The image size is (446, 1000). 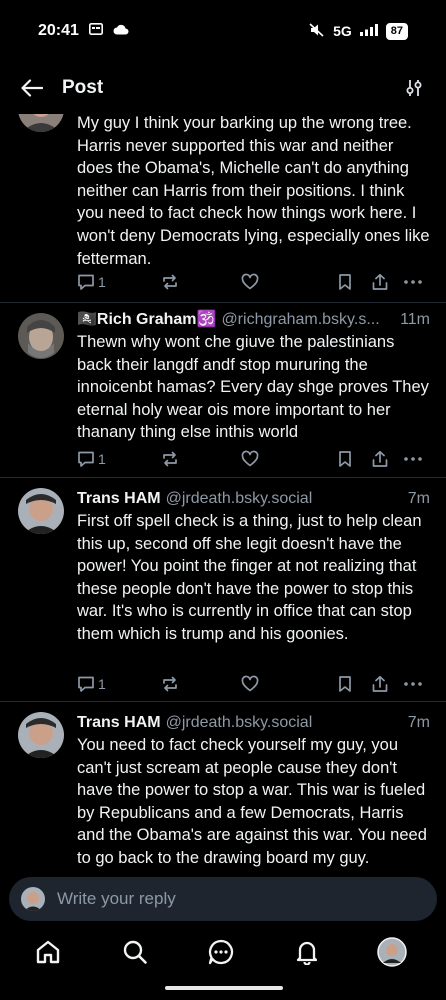 I want to click on post-time: 11m, so click(x=415, y=319).